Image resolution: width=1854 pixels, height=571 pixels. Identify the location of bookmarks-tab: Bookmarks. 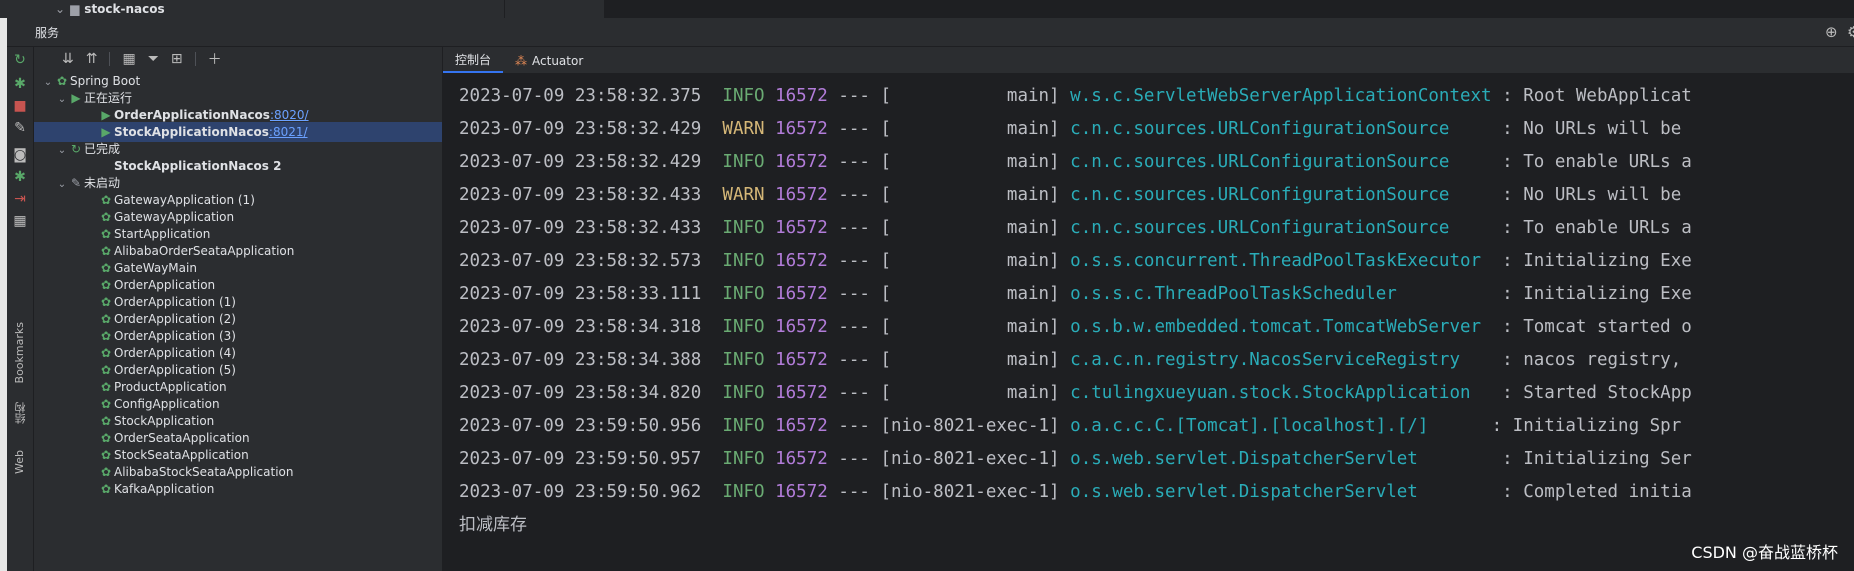
(19, 352).